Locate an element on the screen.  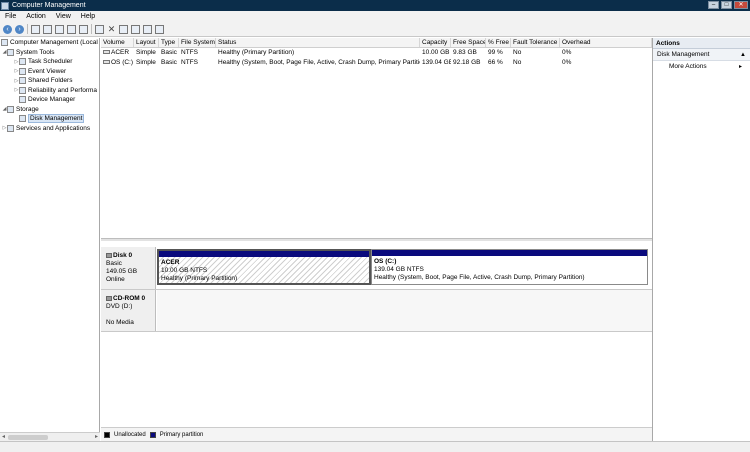
table-cell: 139.04 GB is located at coordinates (436, 62).